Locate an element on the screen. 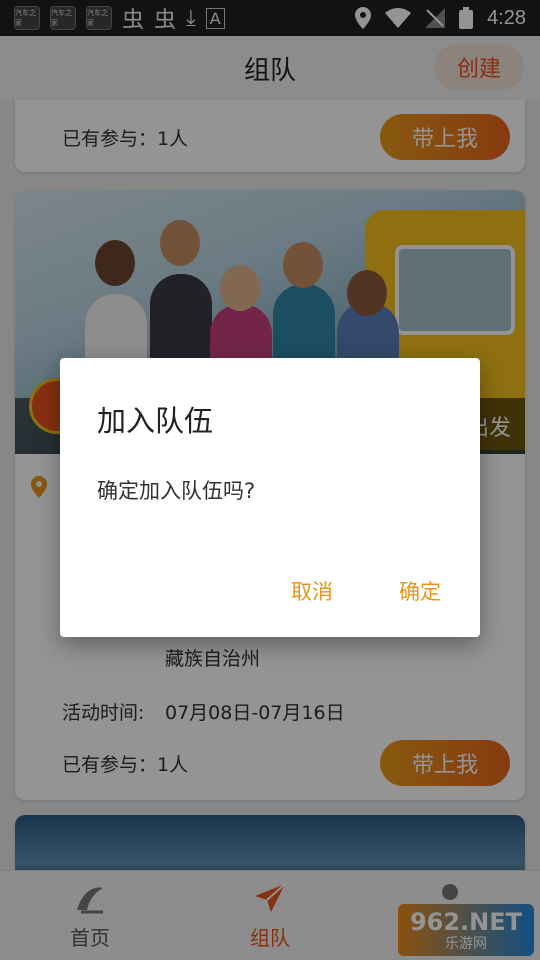 This screenshot has width=540, height=960. dialog-title: 加入队伍 is located at coordinates (155, 421).